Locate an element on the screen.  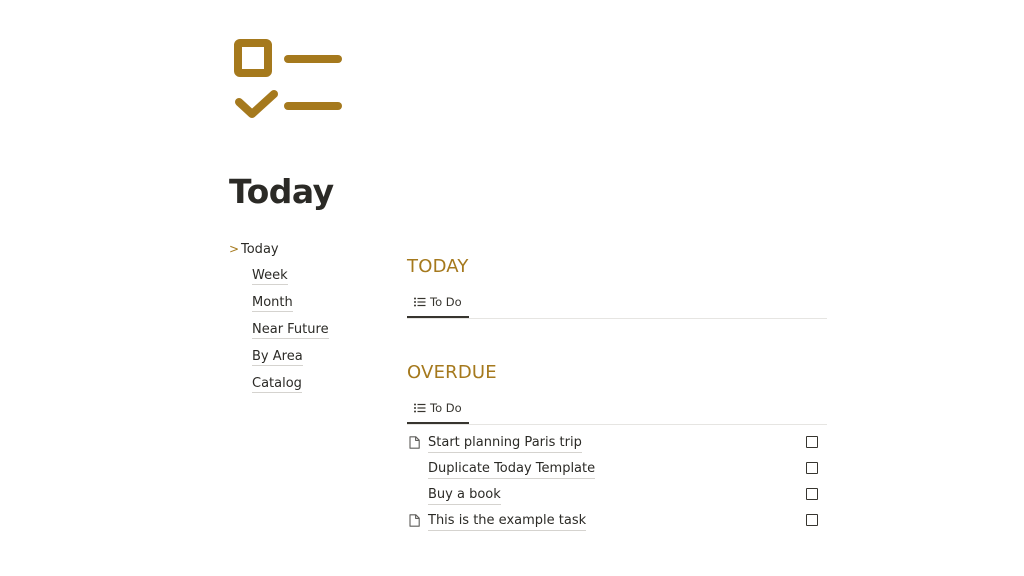
nav-link-near-future: Near Future is located at coordinates (290, 330).